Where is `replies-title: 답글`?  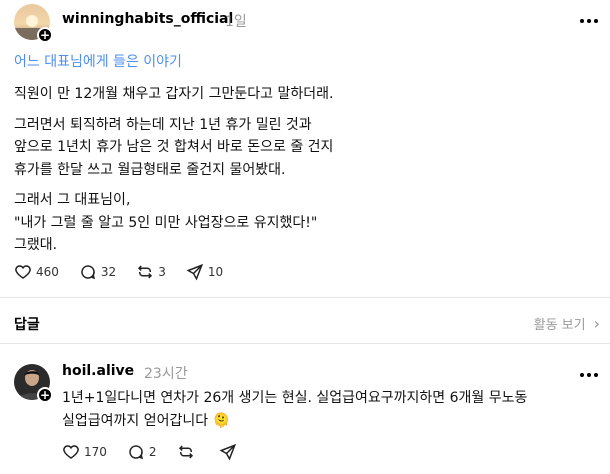
replies-title: 답글 is located at coordinates (27, 325).